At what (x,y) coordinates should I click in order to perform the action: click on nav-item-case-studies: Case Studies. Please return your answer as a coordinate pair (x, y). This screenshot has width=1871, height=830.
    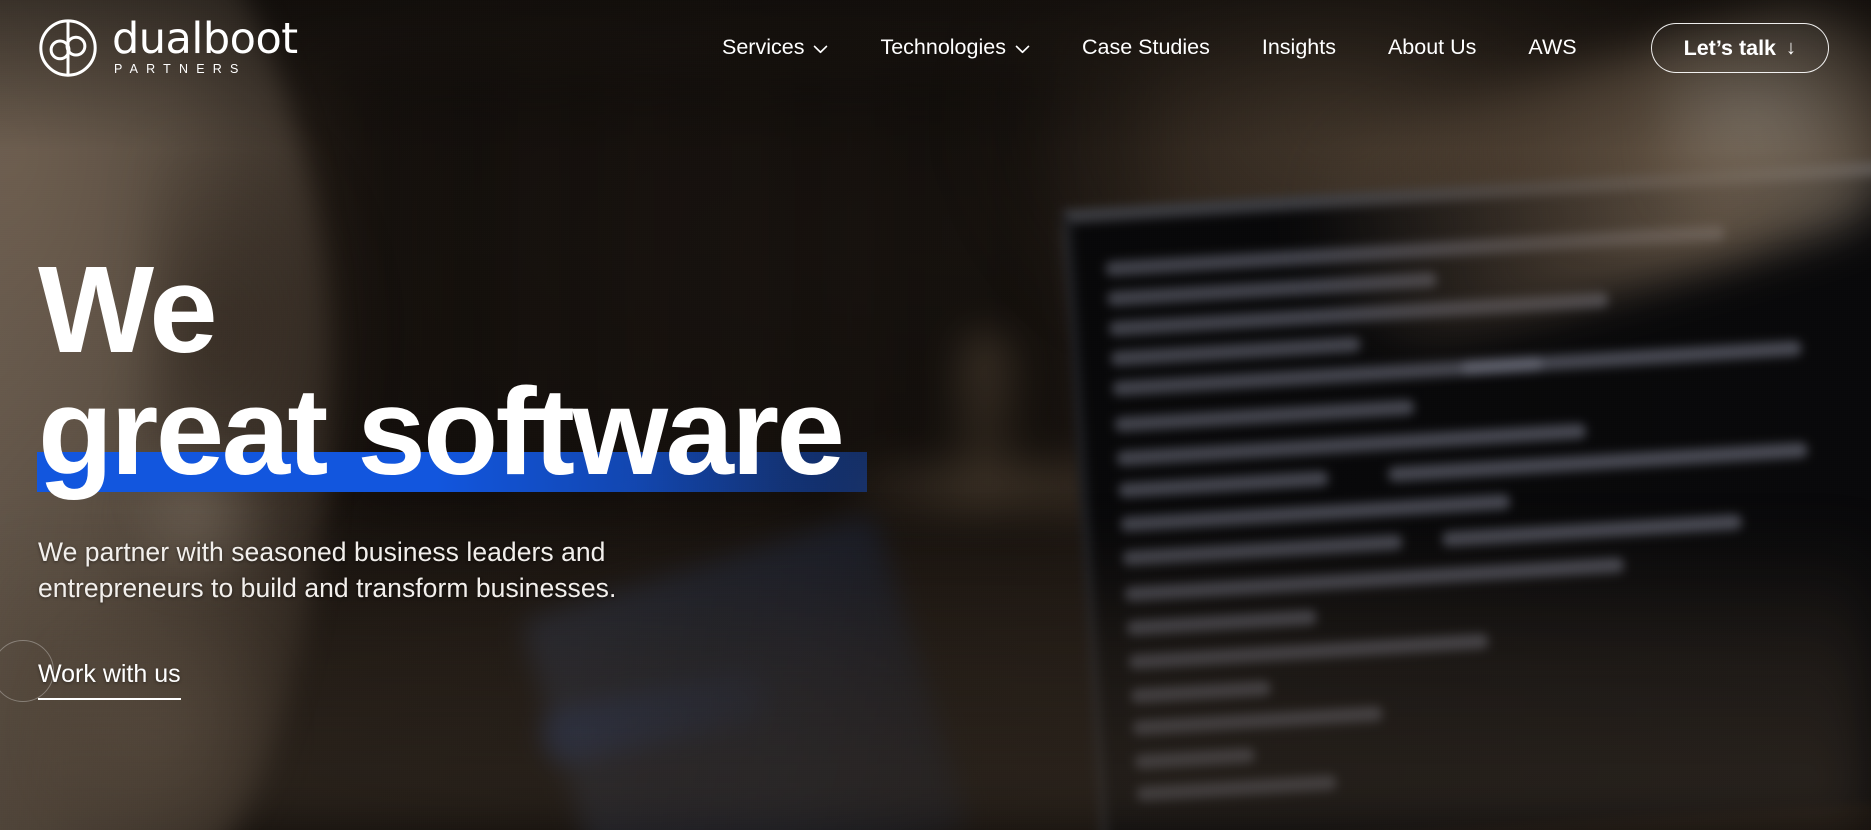
    Looking at the image, I should click on (1146, 48).